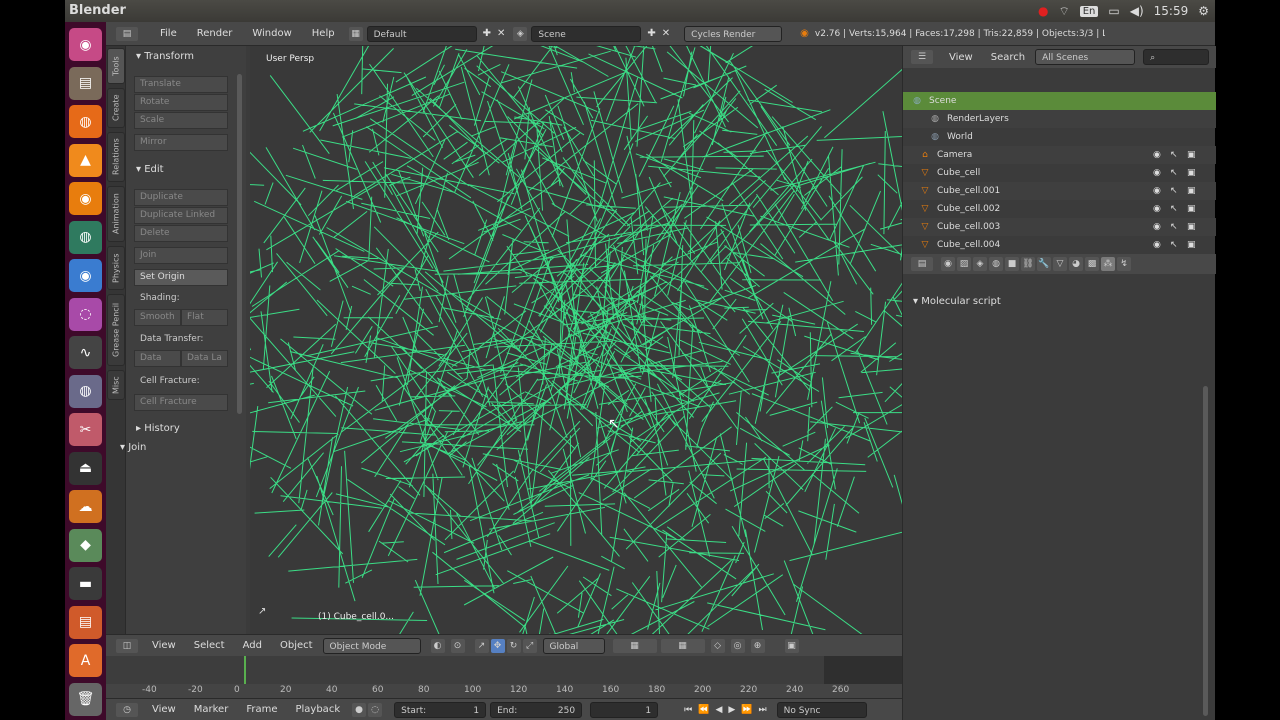  I want to click on tab-physics: Physics, so click(116, 268).